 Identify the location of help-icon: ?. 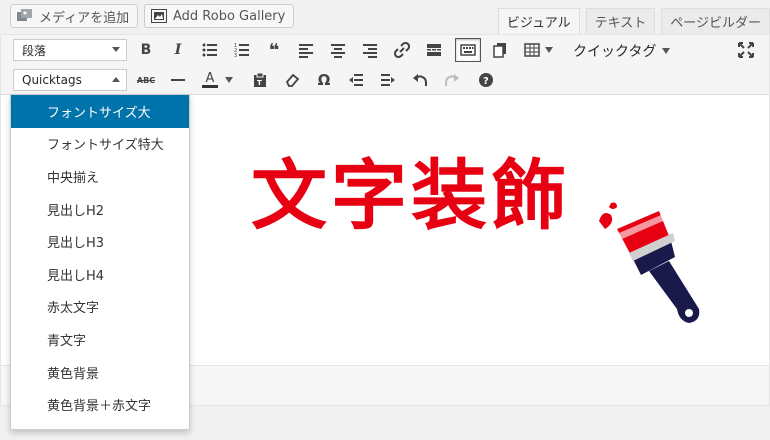
(486, 80).